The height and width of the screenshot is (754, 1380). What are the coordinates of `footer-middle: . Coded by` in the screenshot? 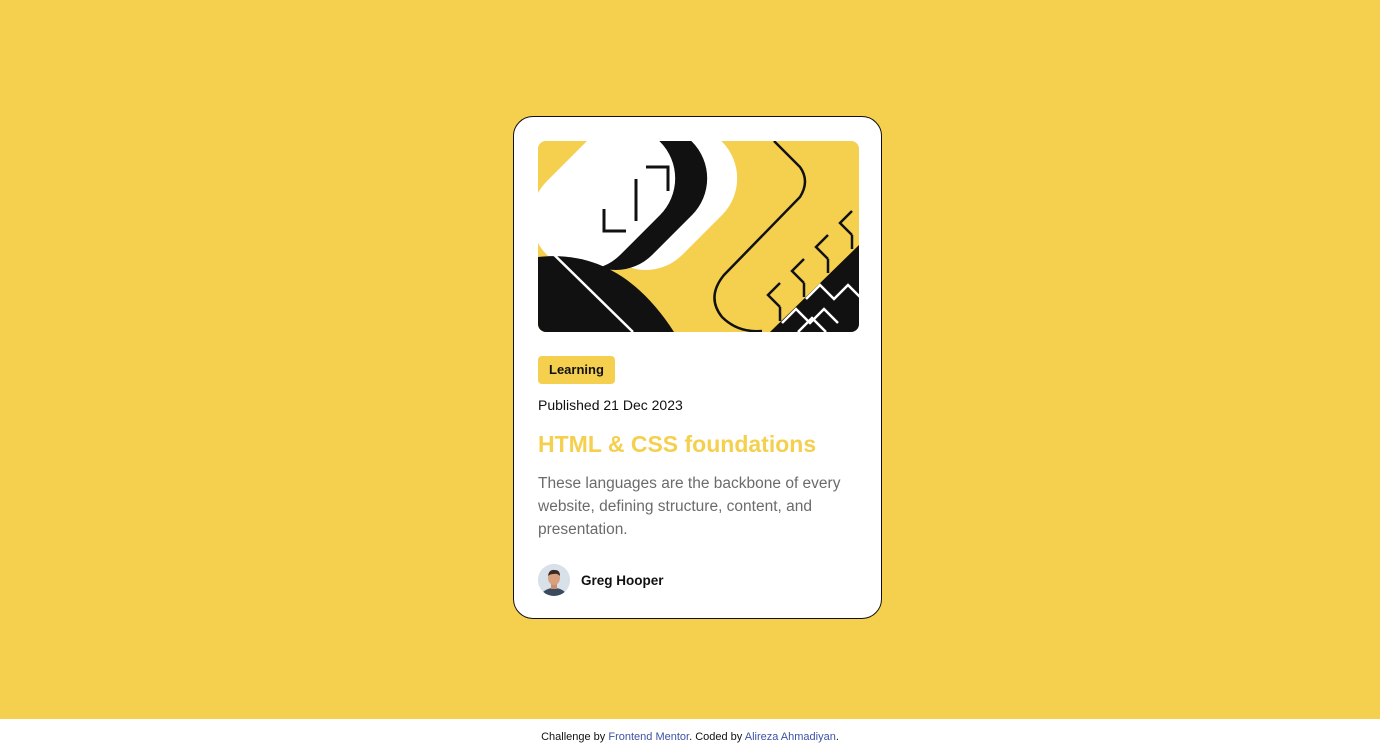 It's located at (717, 737).